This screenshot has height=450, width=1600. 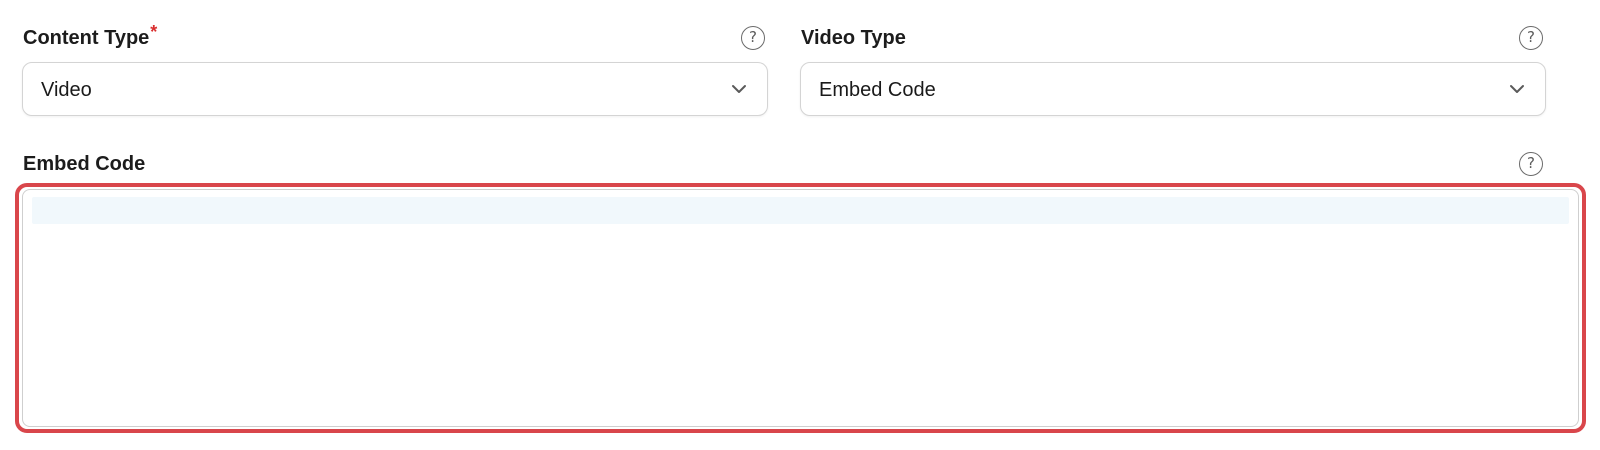 I want to click on editor-active-line, so click(x=800, y=210).